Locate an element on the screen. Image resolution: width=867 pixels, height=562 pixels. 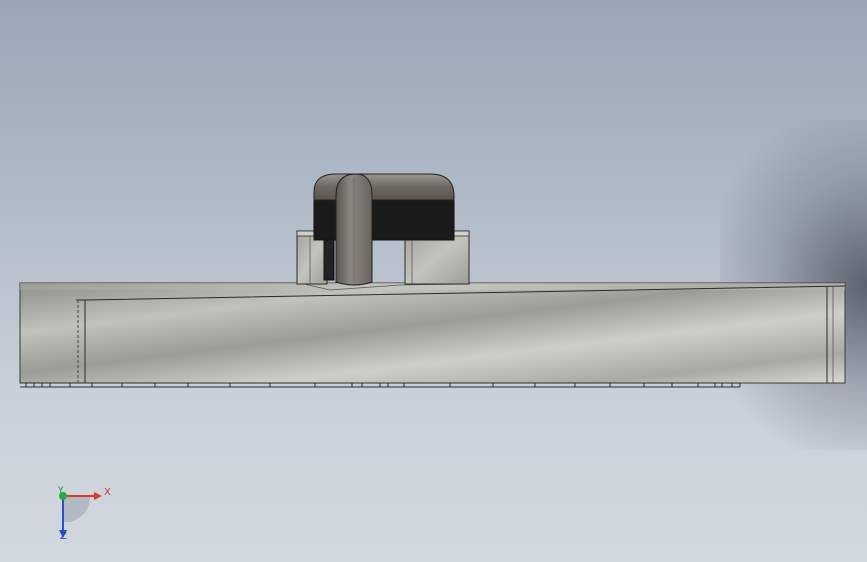
x-axis-label: X is located at coordinates (107, 492).